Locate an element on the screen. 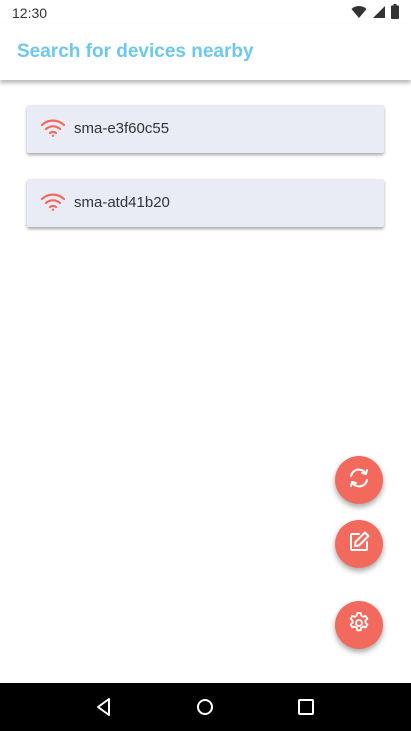 This screenshot has height=731, width=411. settings-button is located at coordinates (359, 625).